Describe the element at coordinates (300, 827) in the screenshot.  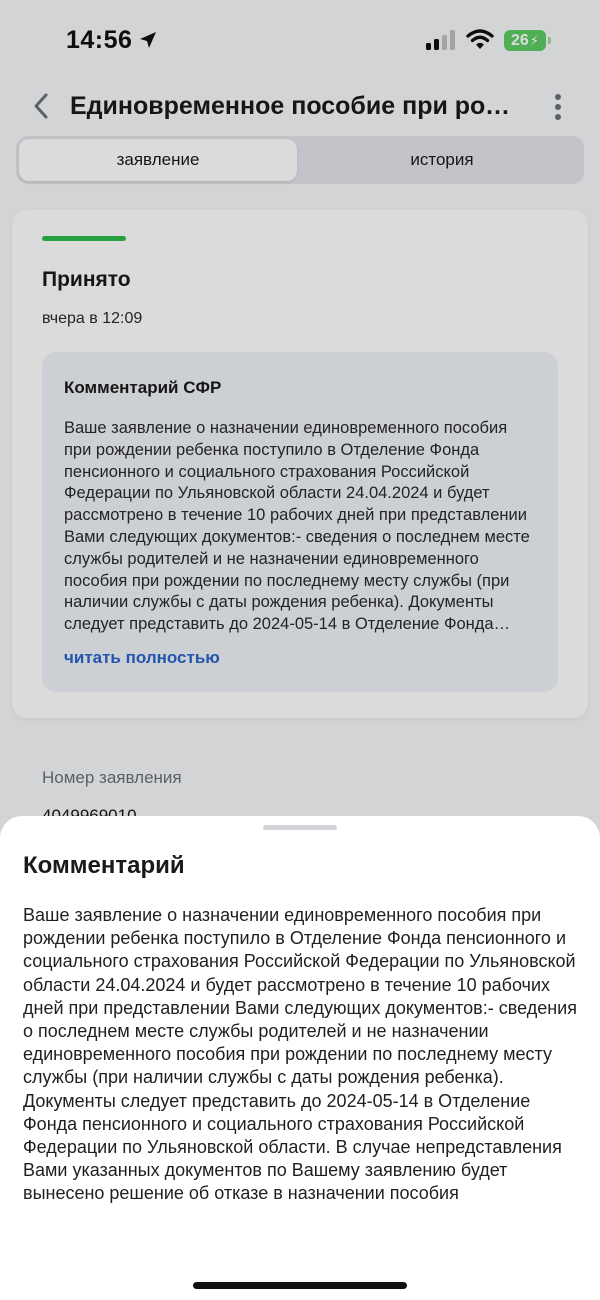
I see `sheet-drag-handle` at that location.